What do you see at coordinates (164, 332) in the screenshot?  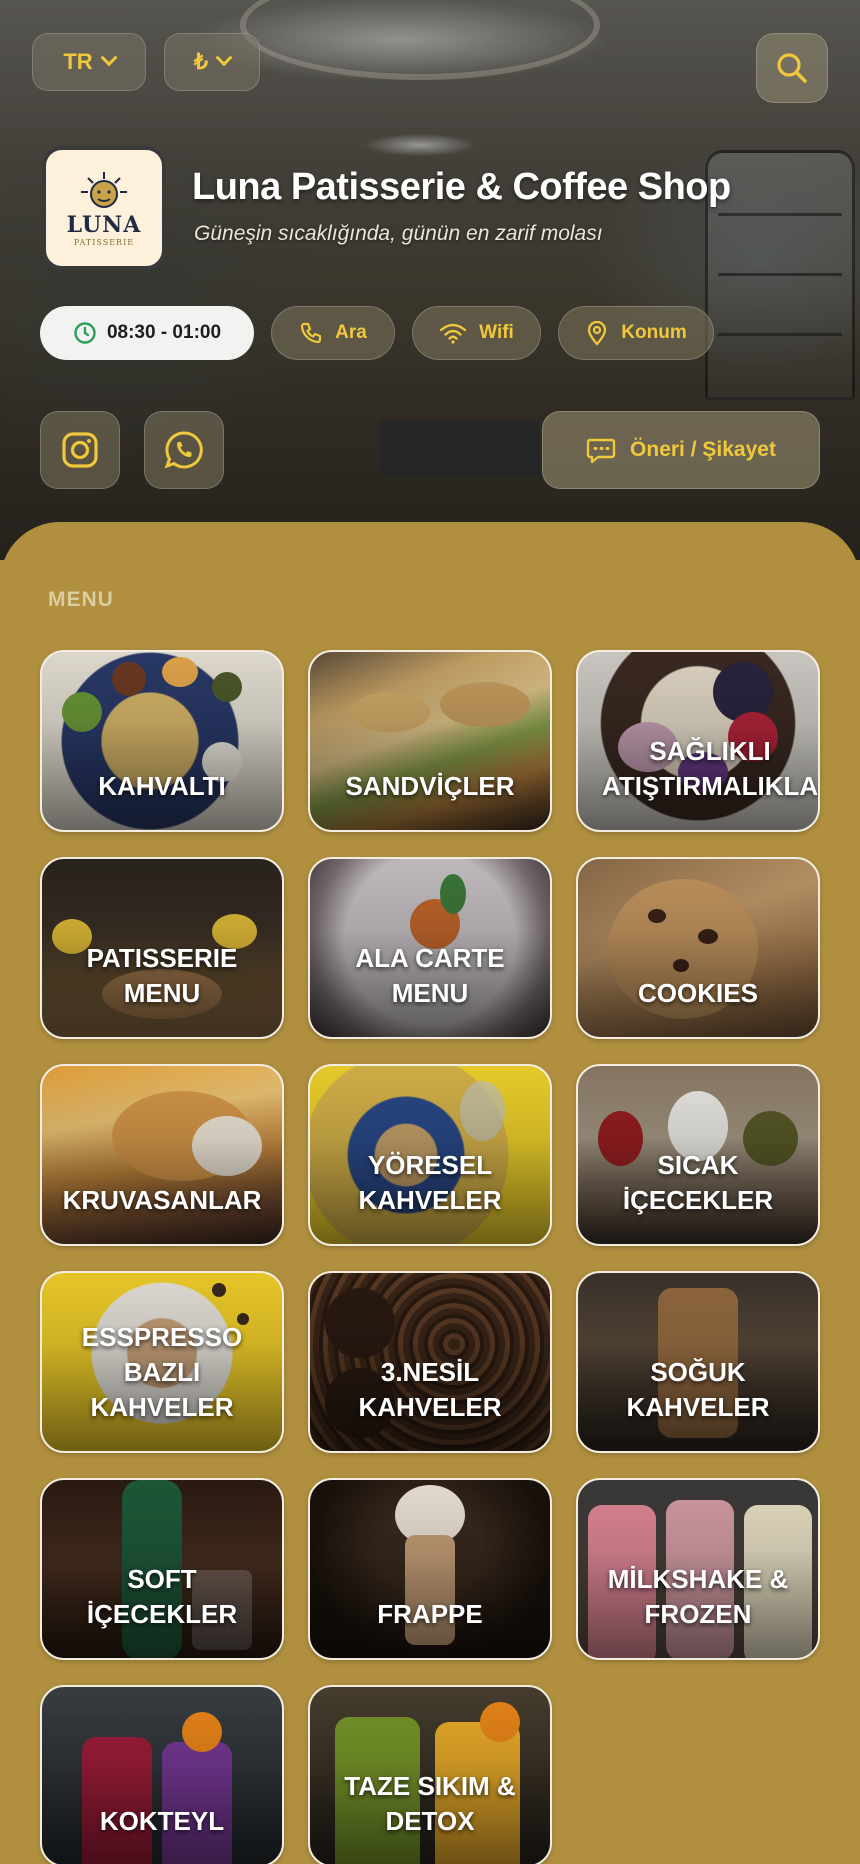 I see `opening-hours-text: 08:30 - 01:00` at bounding box center [164, 332].